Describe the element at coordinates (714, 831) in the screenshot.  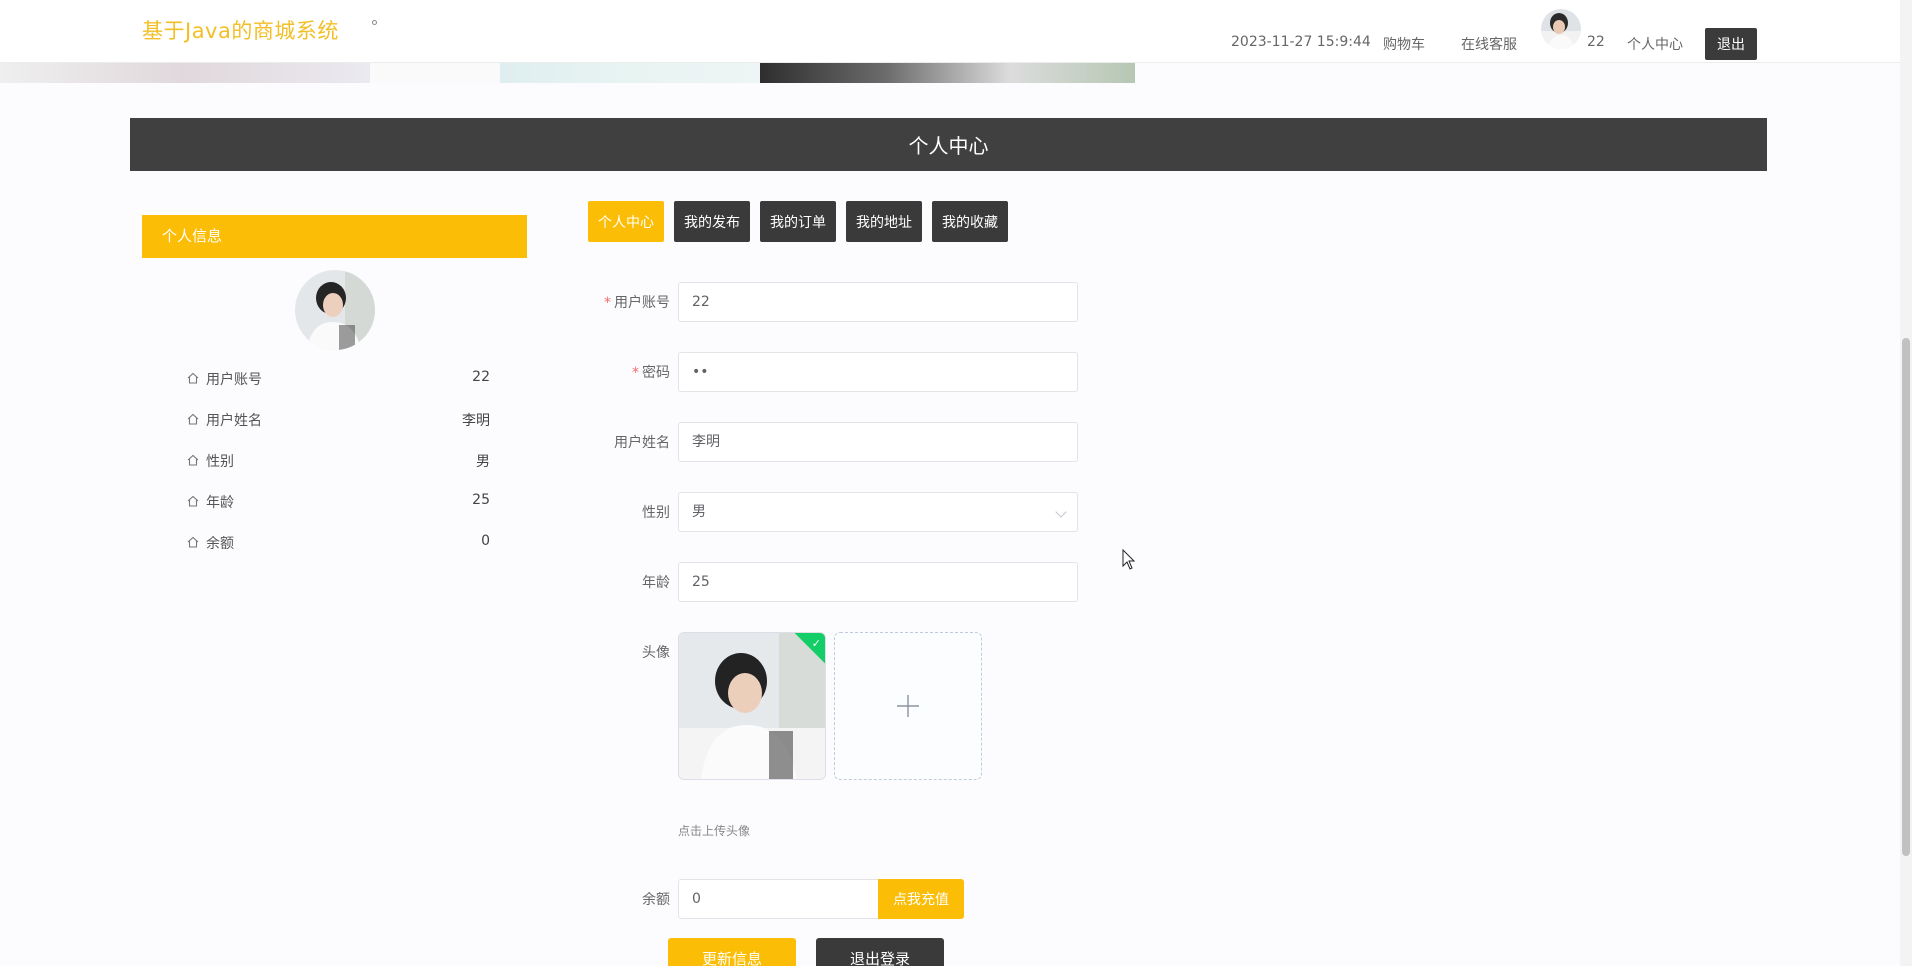
I see `upload-tip: 点击上传头像` at that location.